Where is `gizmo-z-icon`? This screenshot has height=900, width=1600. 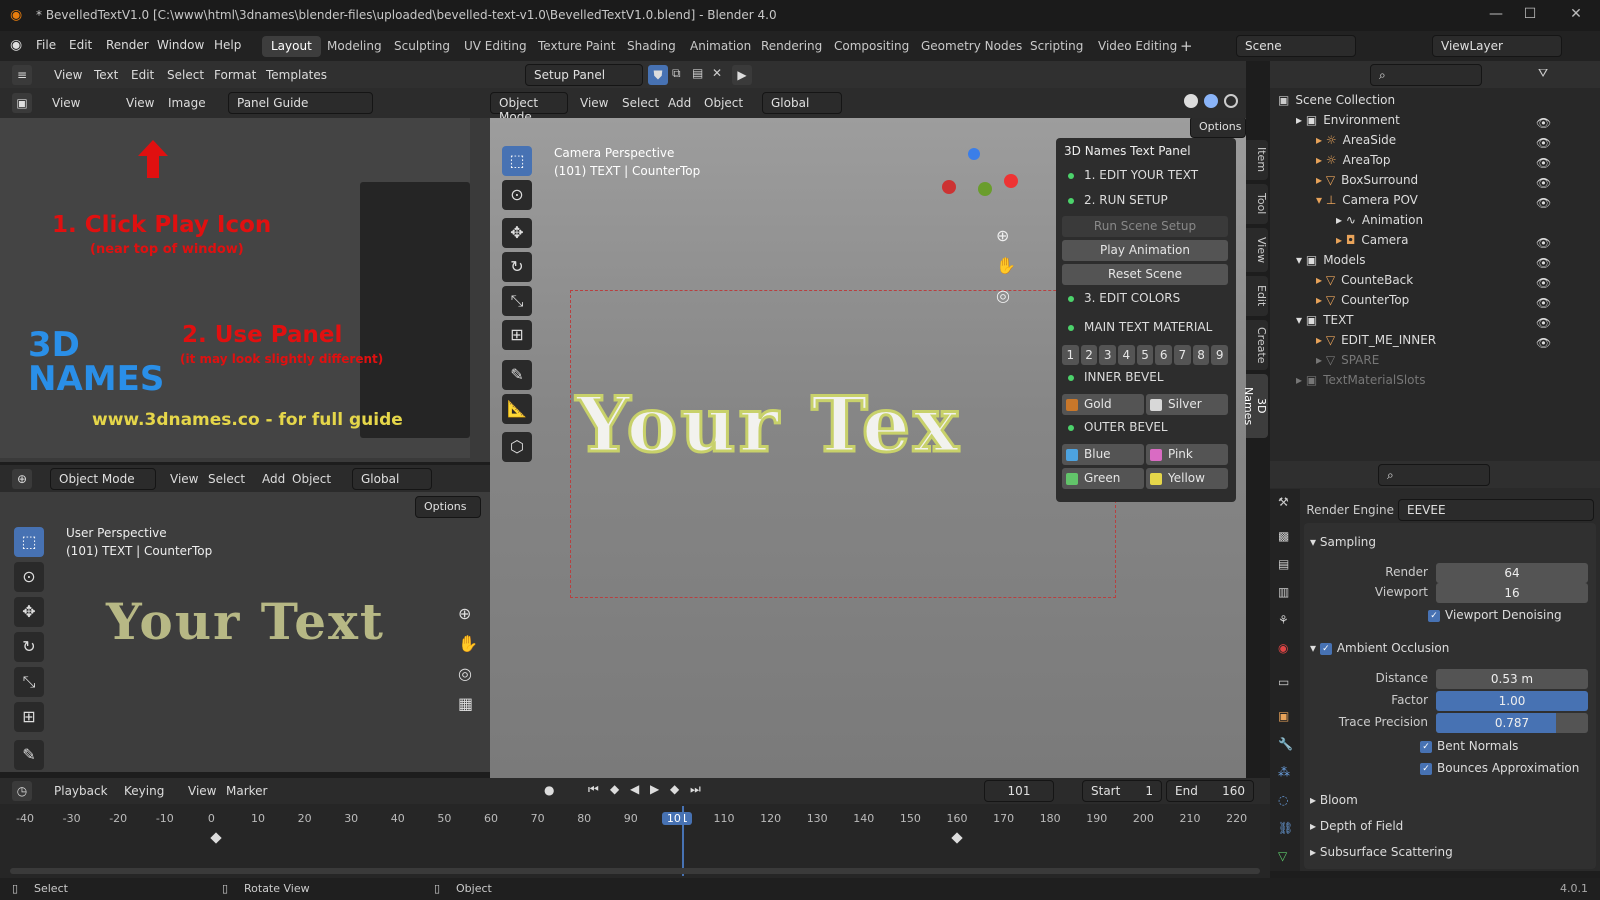
gizmo-z-icon is located at coordinates (974, 154).